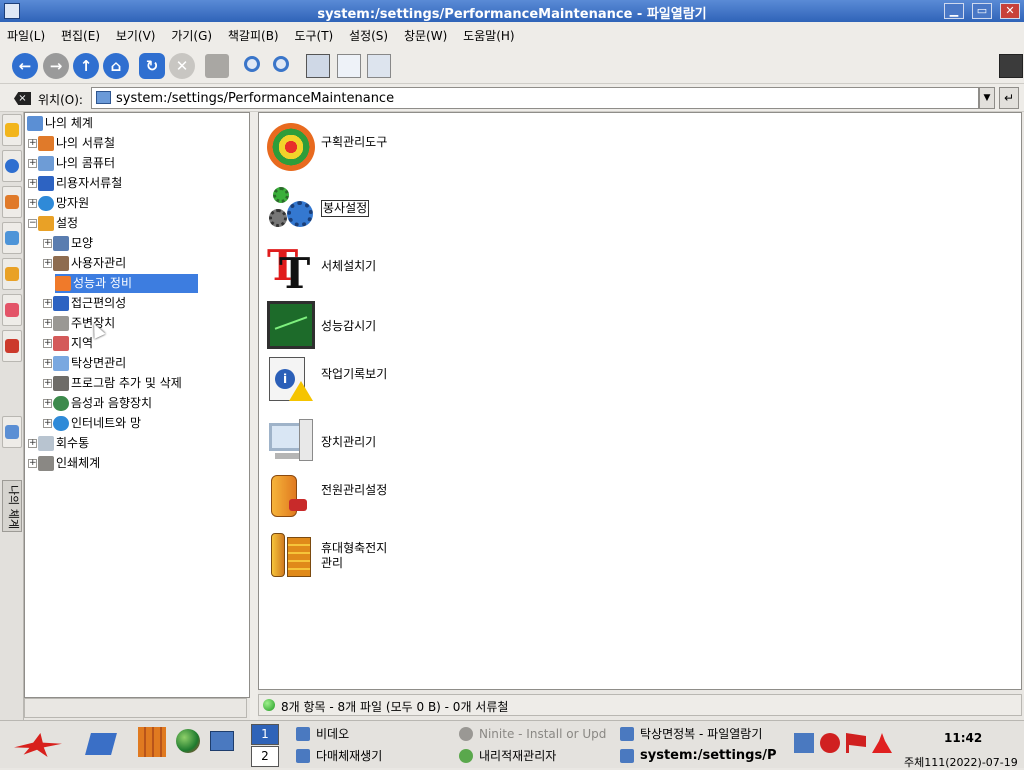 Image resolution: width=1024 pixels, height=770 pixels. Describe the element at coordinates (485, 33) in the screenshot. I see `menu-help: 도움말(H)` at that location.